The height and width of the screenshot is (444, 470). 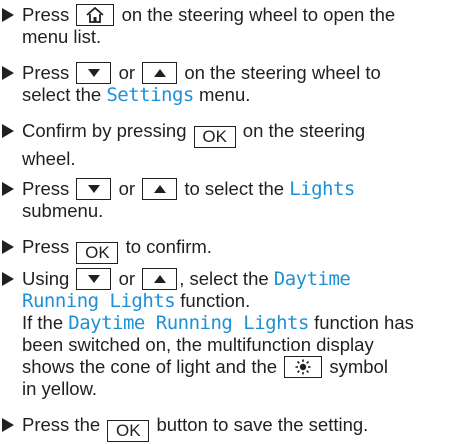 I want to click on step-text: submenu., so click(x=63, y=210).